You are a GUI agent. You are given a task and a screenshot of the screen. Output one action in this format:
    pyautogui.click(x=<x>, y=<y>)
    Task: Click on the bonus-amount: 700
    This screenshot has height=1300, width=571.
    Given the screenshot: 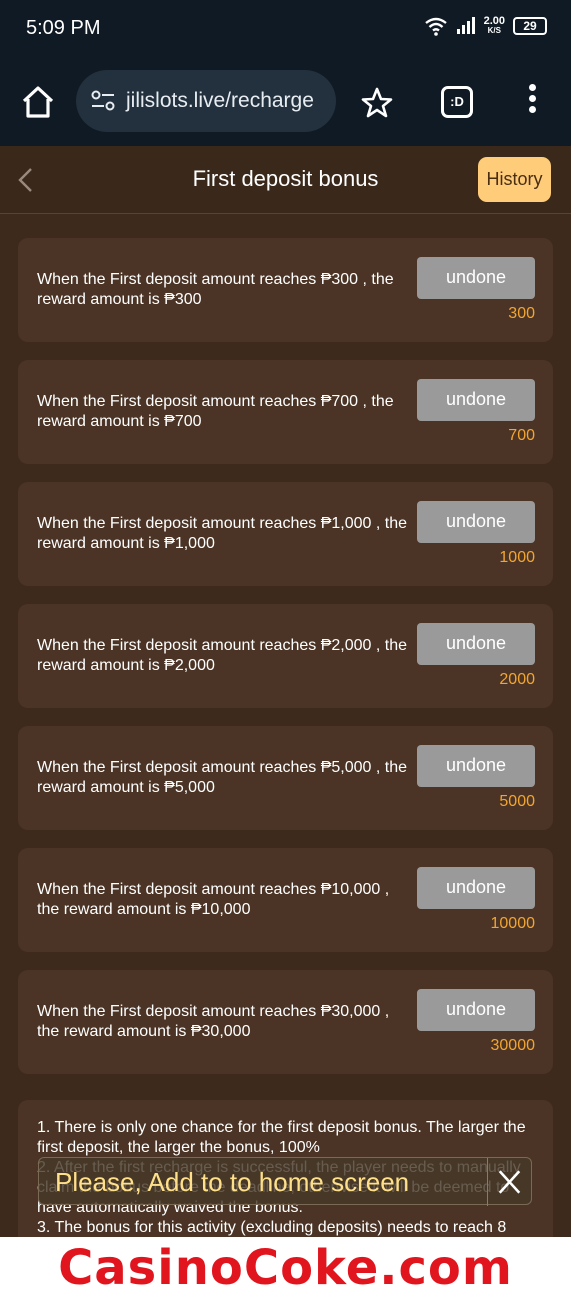 What is the action you would take?
    pyautogui.click(x=521, y=435)
    